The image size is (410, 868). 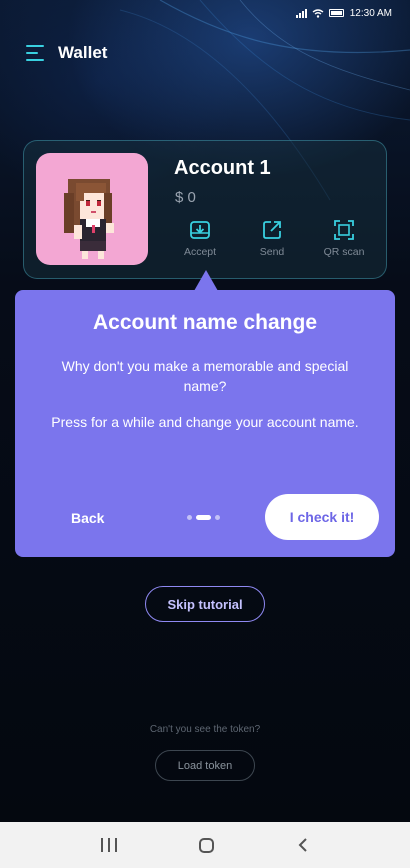 I want to click on account-actions: Accept Send QR scan, so click(x=272, y=238).